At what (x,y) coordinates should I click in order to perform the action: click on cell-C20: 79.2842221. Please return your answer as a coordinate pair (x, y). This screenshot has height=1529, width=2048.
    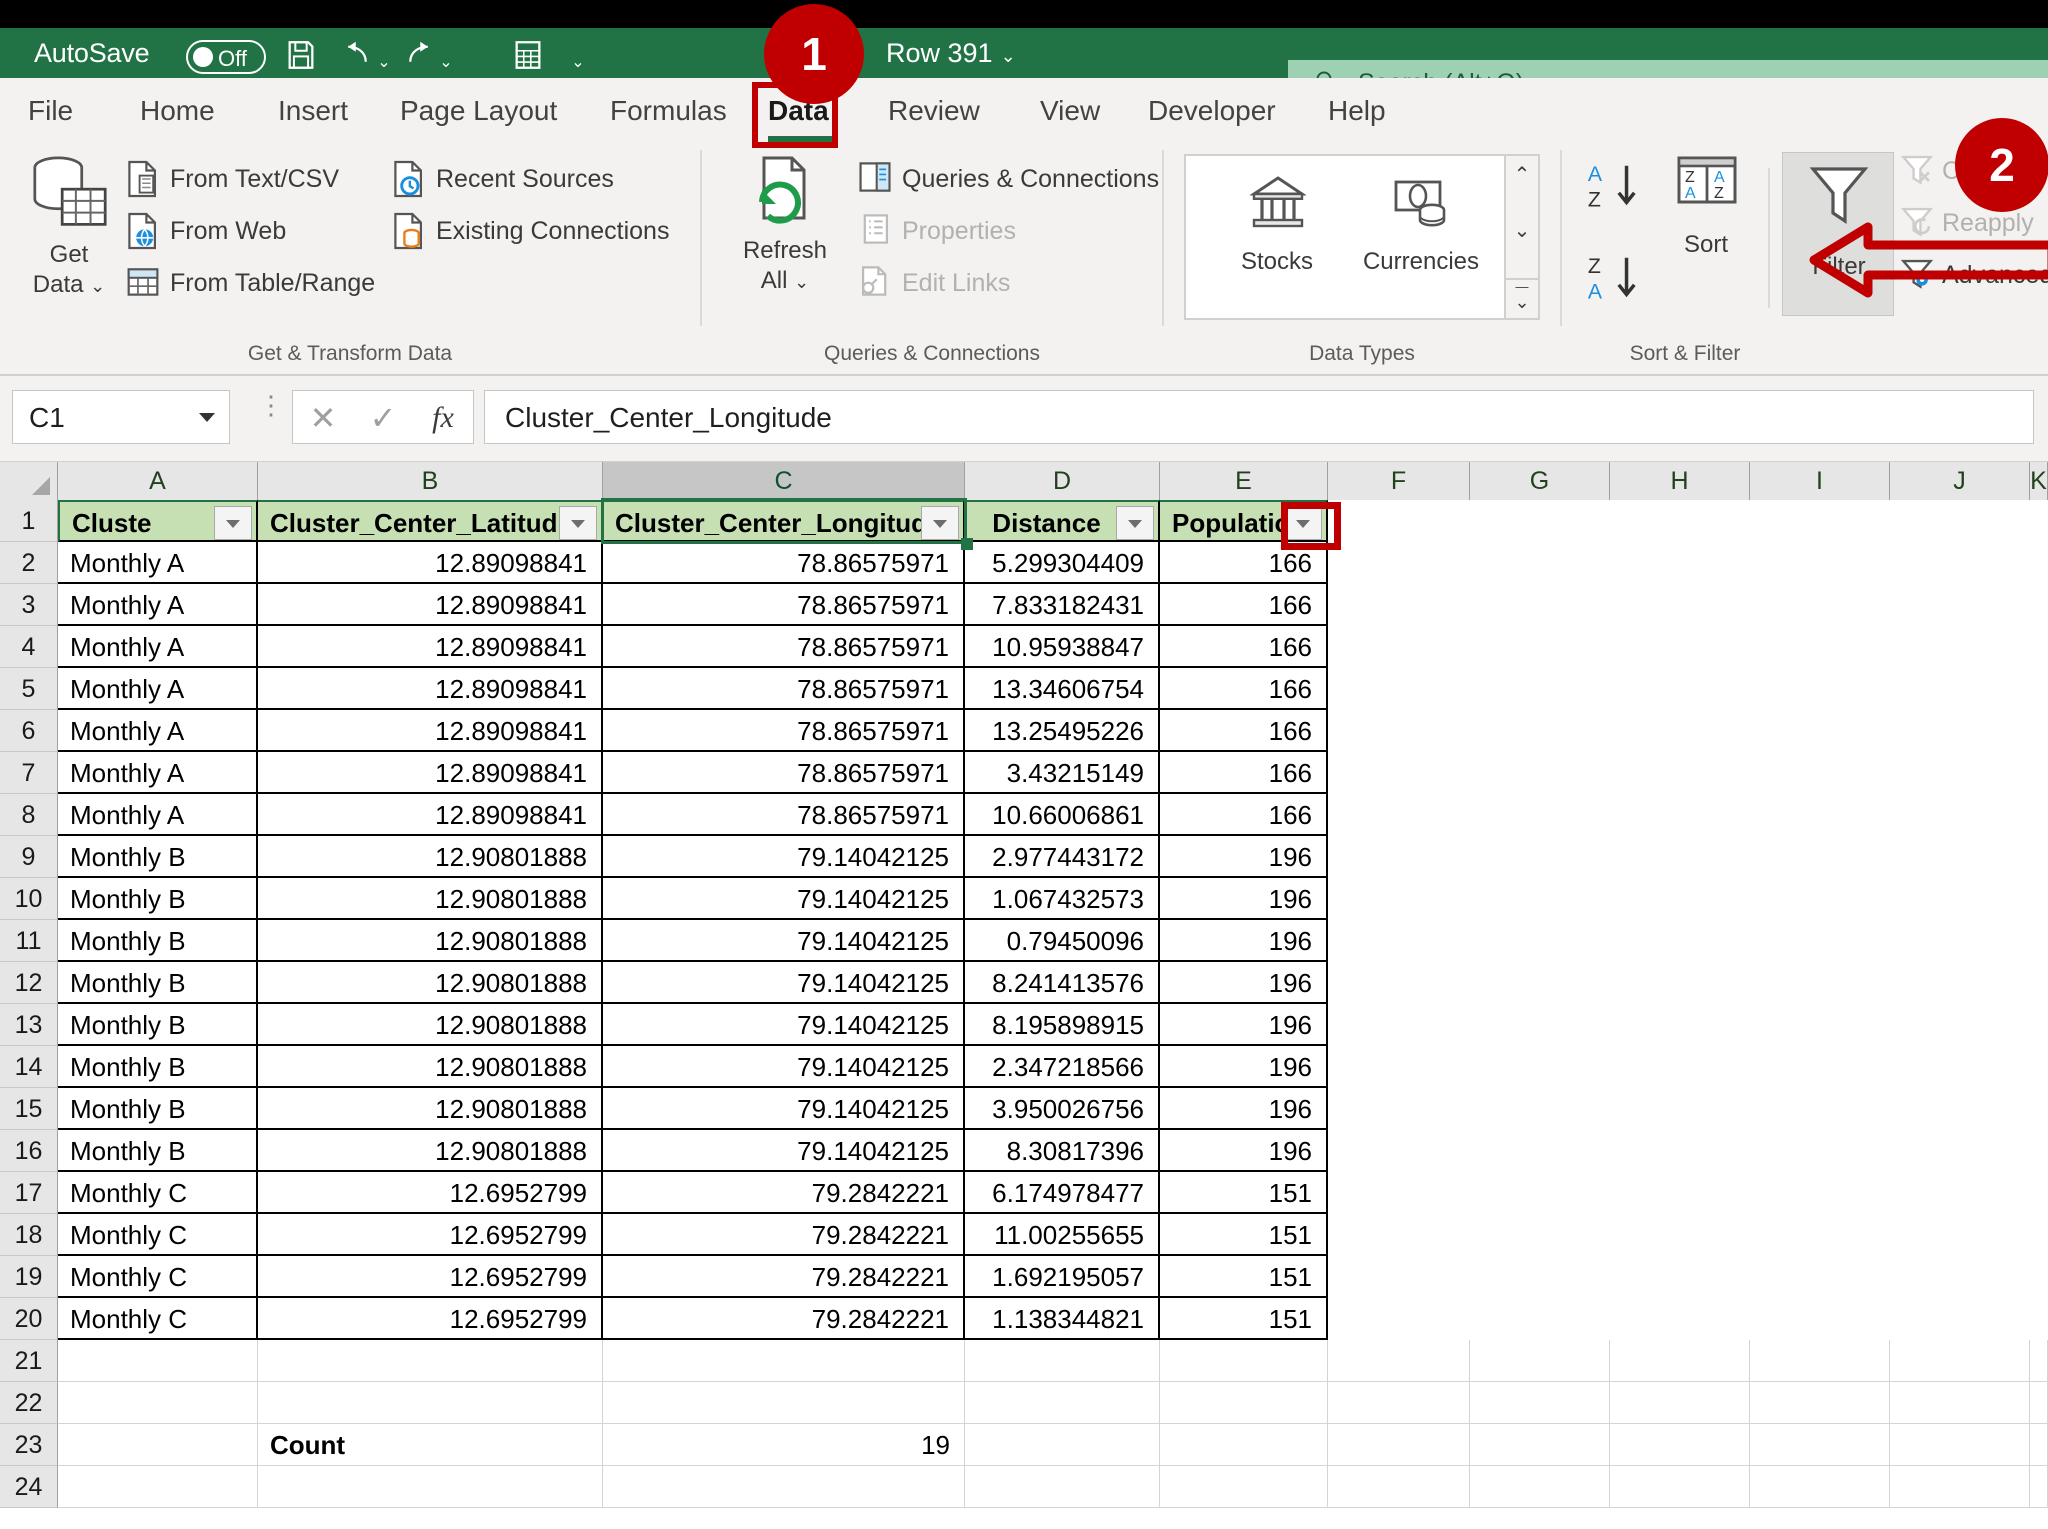
    Looking at the image, I should click on (784, 1319).